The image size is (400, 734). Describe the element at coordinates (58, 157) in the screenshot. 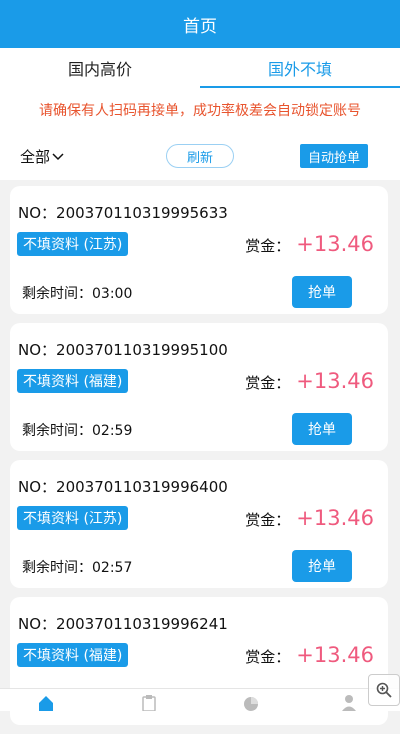

I see `chevron-down-icon` at that location.